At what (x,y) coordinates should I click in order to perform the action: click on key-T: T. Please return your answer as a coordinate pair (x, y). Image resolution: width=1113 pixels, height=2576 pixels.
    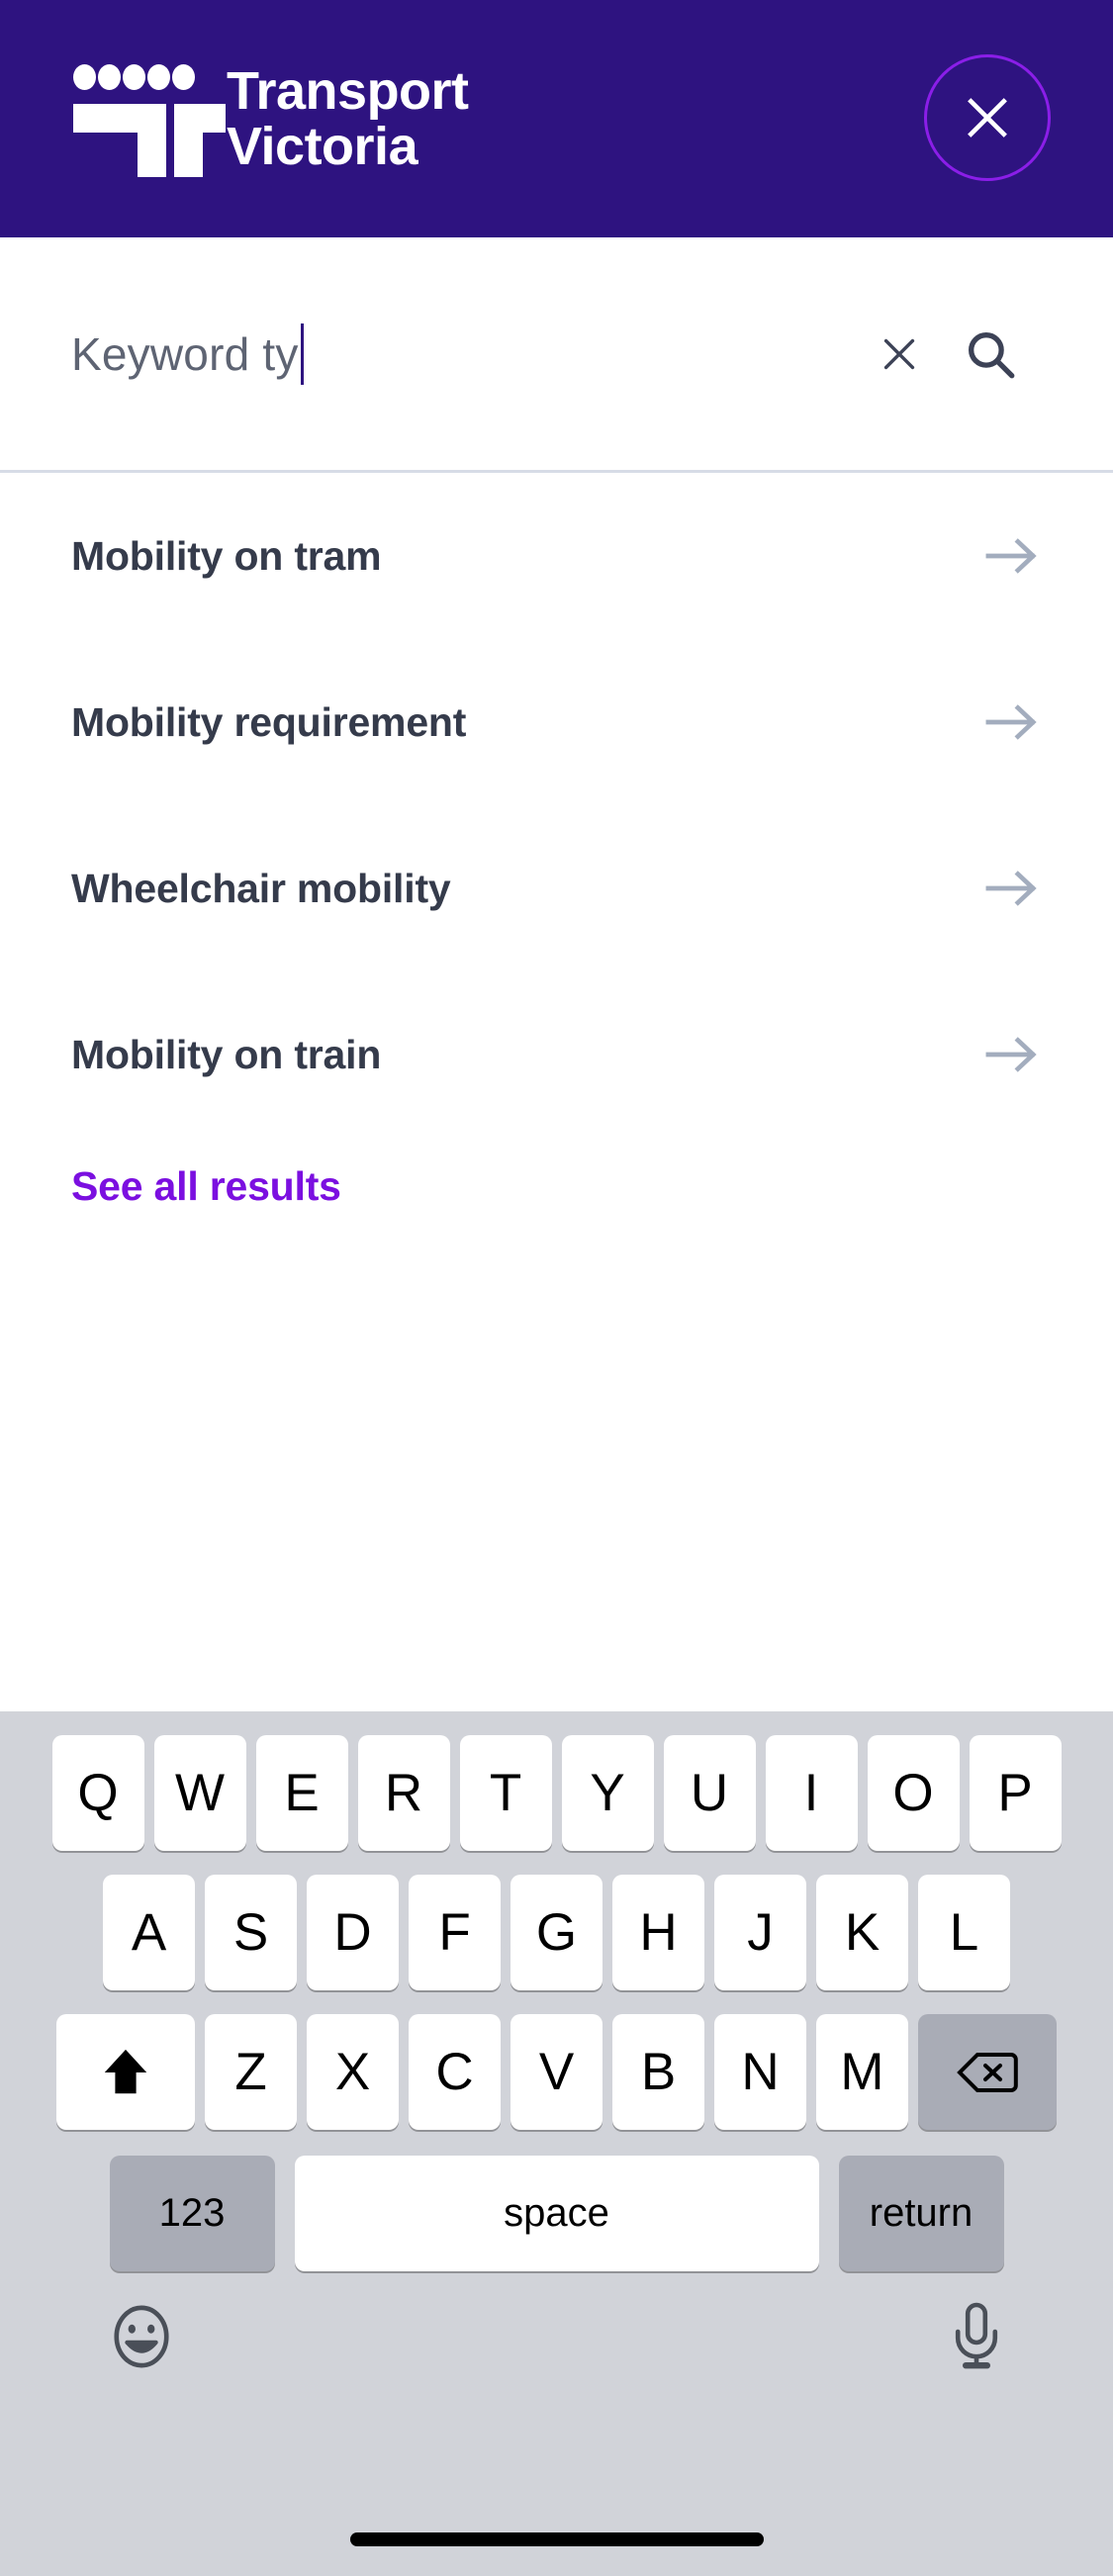
    Looking at the image, I should click on (505, 1793).